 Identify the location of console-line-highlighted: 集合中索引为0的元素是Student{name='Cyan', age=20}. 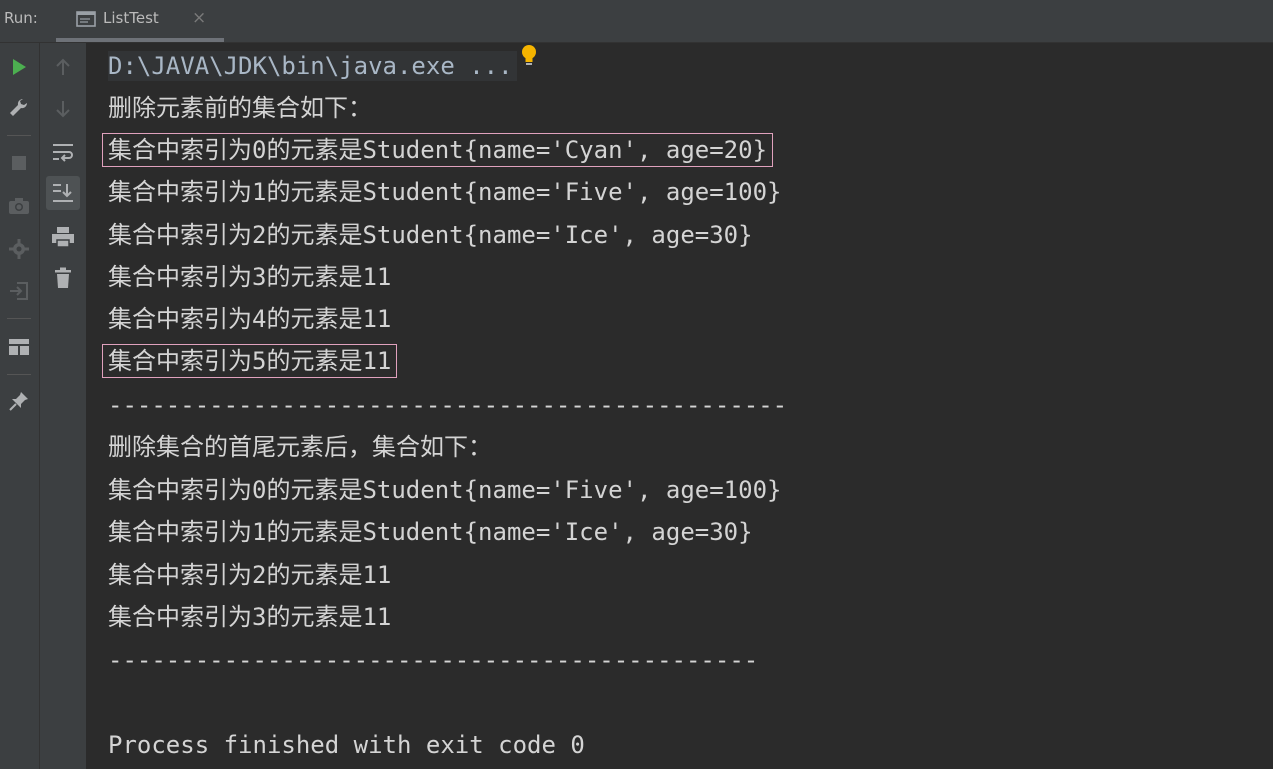
(437, 150).